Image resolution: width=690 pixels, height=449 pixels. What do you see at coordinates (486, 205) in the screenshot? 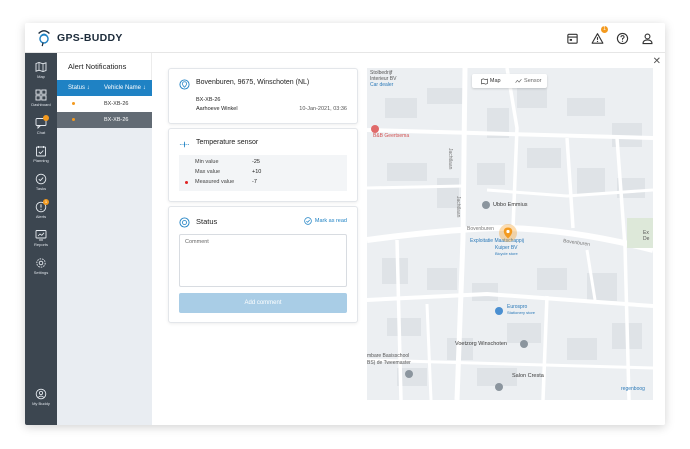
I see `school-poi-icon` at bounding box center [486, 205].